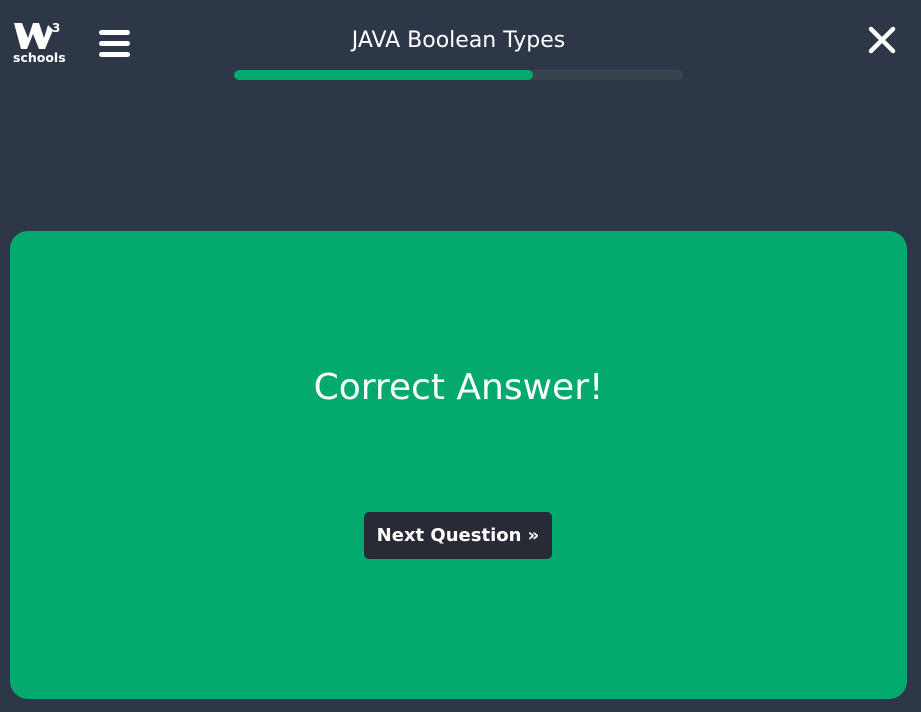 The image size is (921, 712). What do you see at coordinates (37, 35) in the screenshot?
I see `w3schools-logo-icon: 3` at bounding box center [37, 35].